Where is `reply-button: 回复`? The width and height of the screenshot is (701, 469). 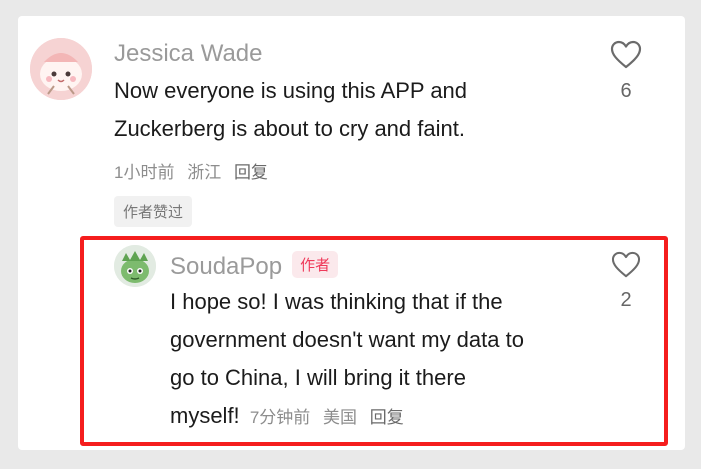
reply-button: 回复 is located at coordinates (251, 172).